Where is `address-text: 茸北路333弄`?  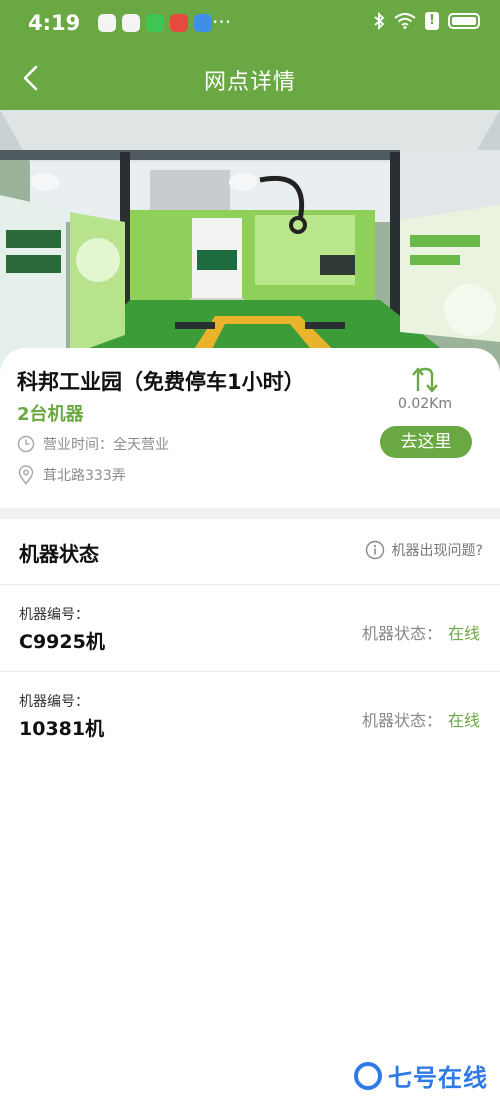
address-text: 茸北路333弄 is located at coordinates (84, 476).